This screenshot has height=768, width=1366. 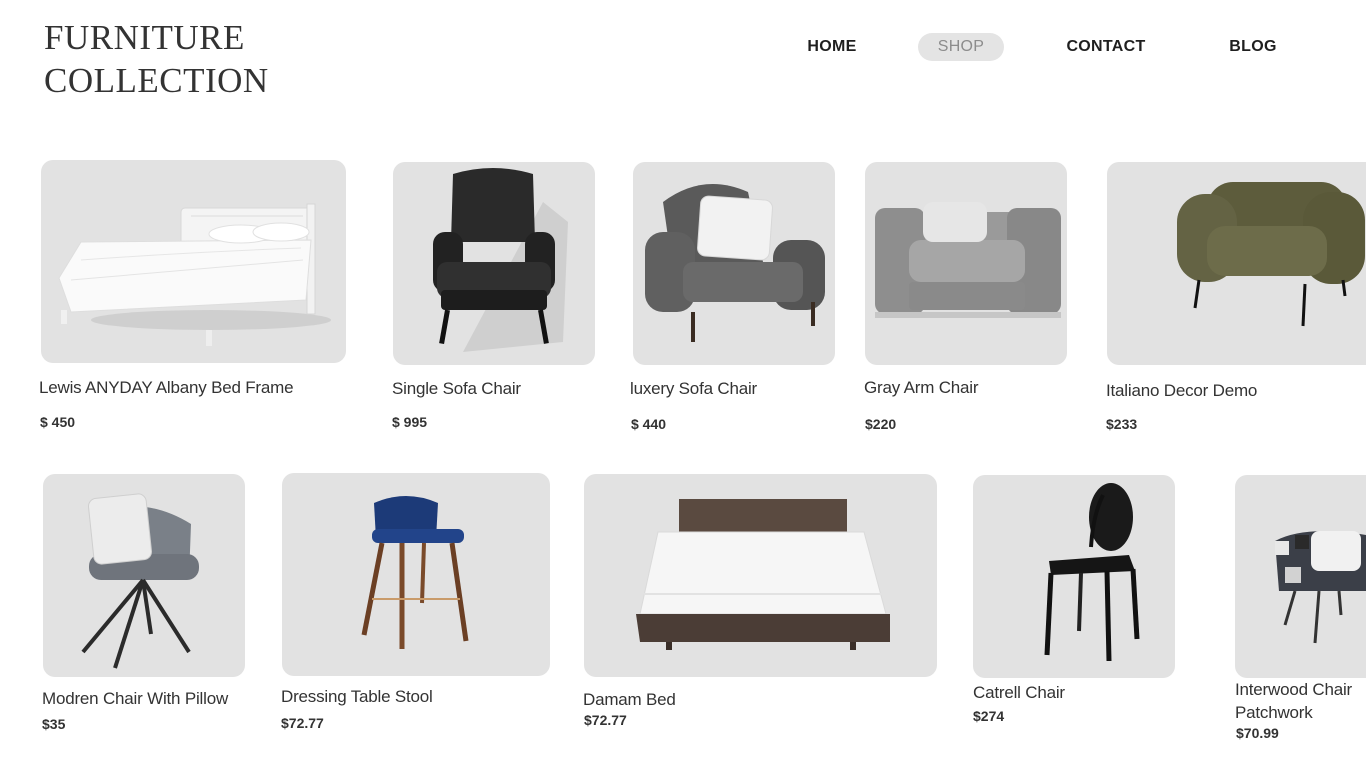 What do you see at coordinates (1253, 47) in the screenshot?
I see `nav-blog: BLOG` at bounding box center [1253, 47].